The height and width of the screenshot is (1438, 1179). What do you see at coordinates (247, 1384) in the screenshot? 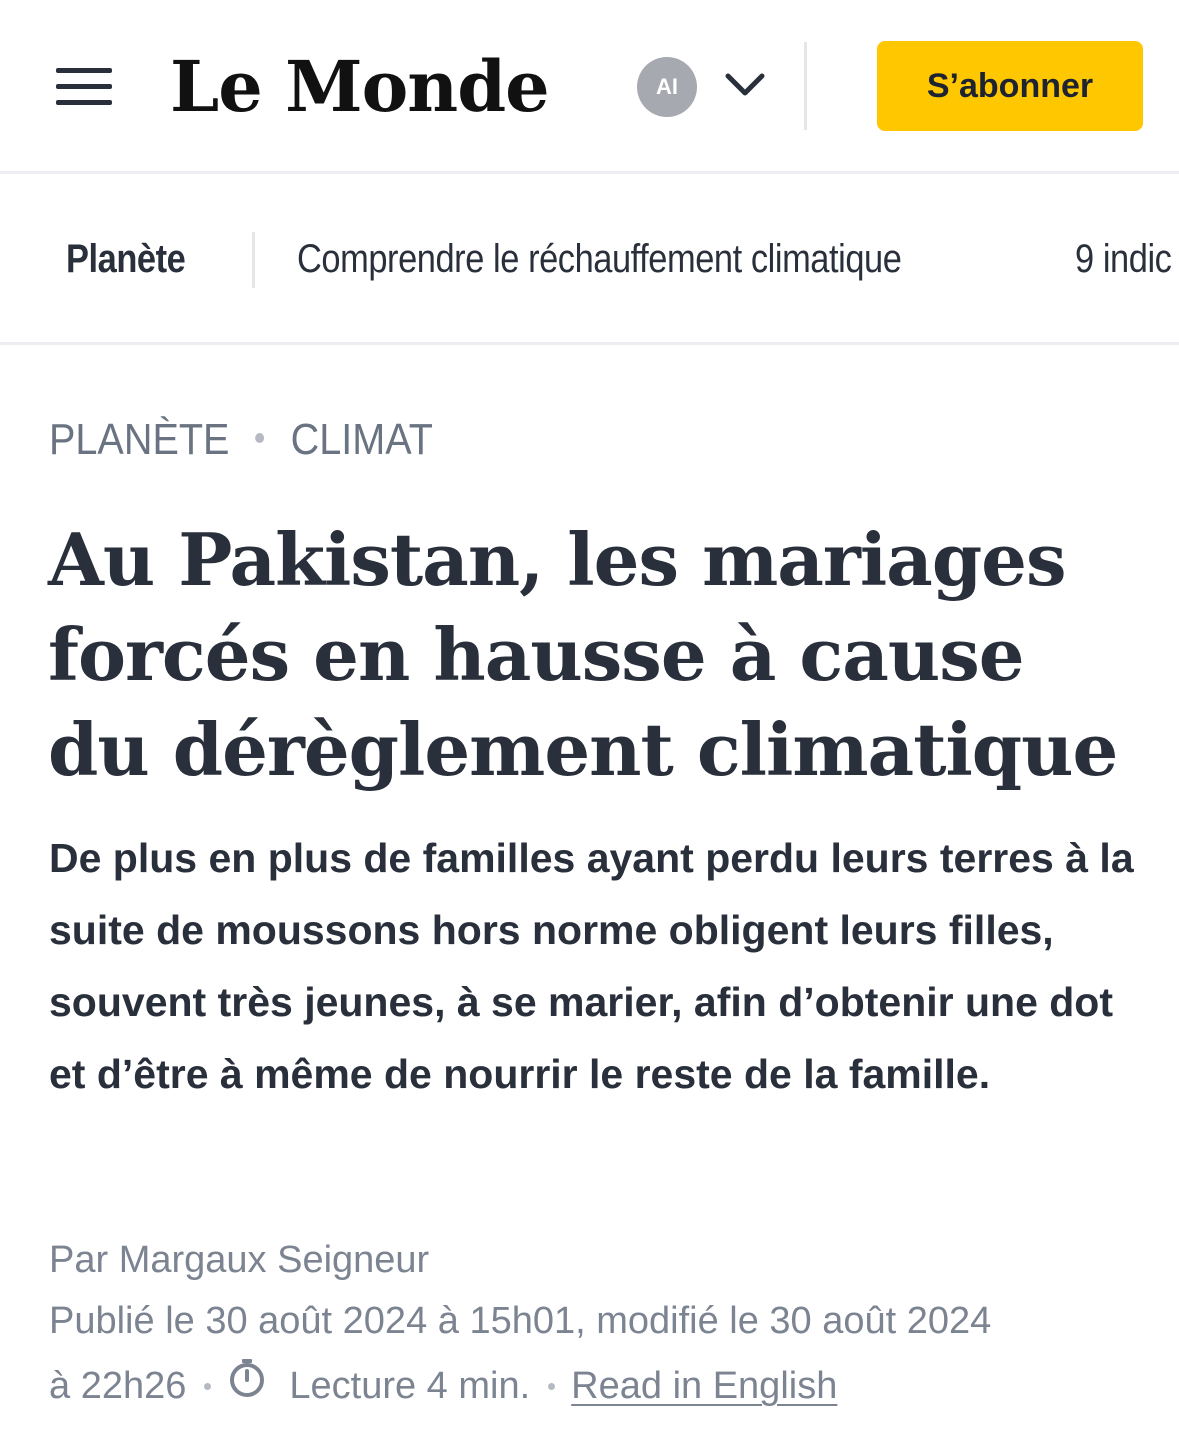
I see `clock-icon` at bounding box center [247, 1384].